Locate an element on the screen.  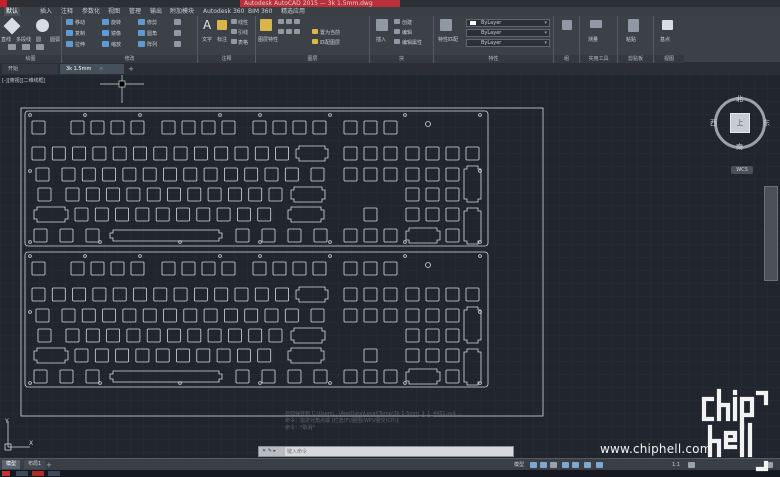
scale-icon is located at coordinates (105, 44).